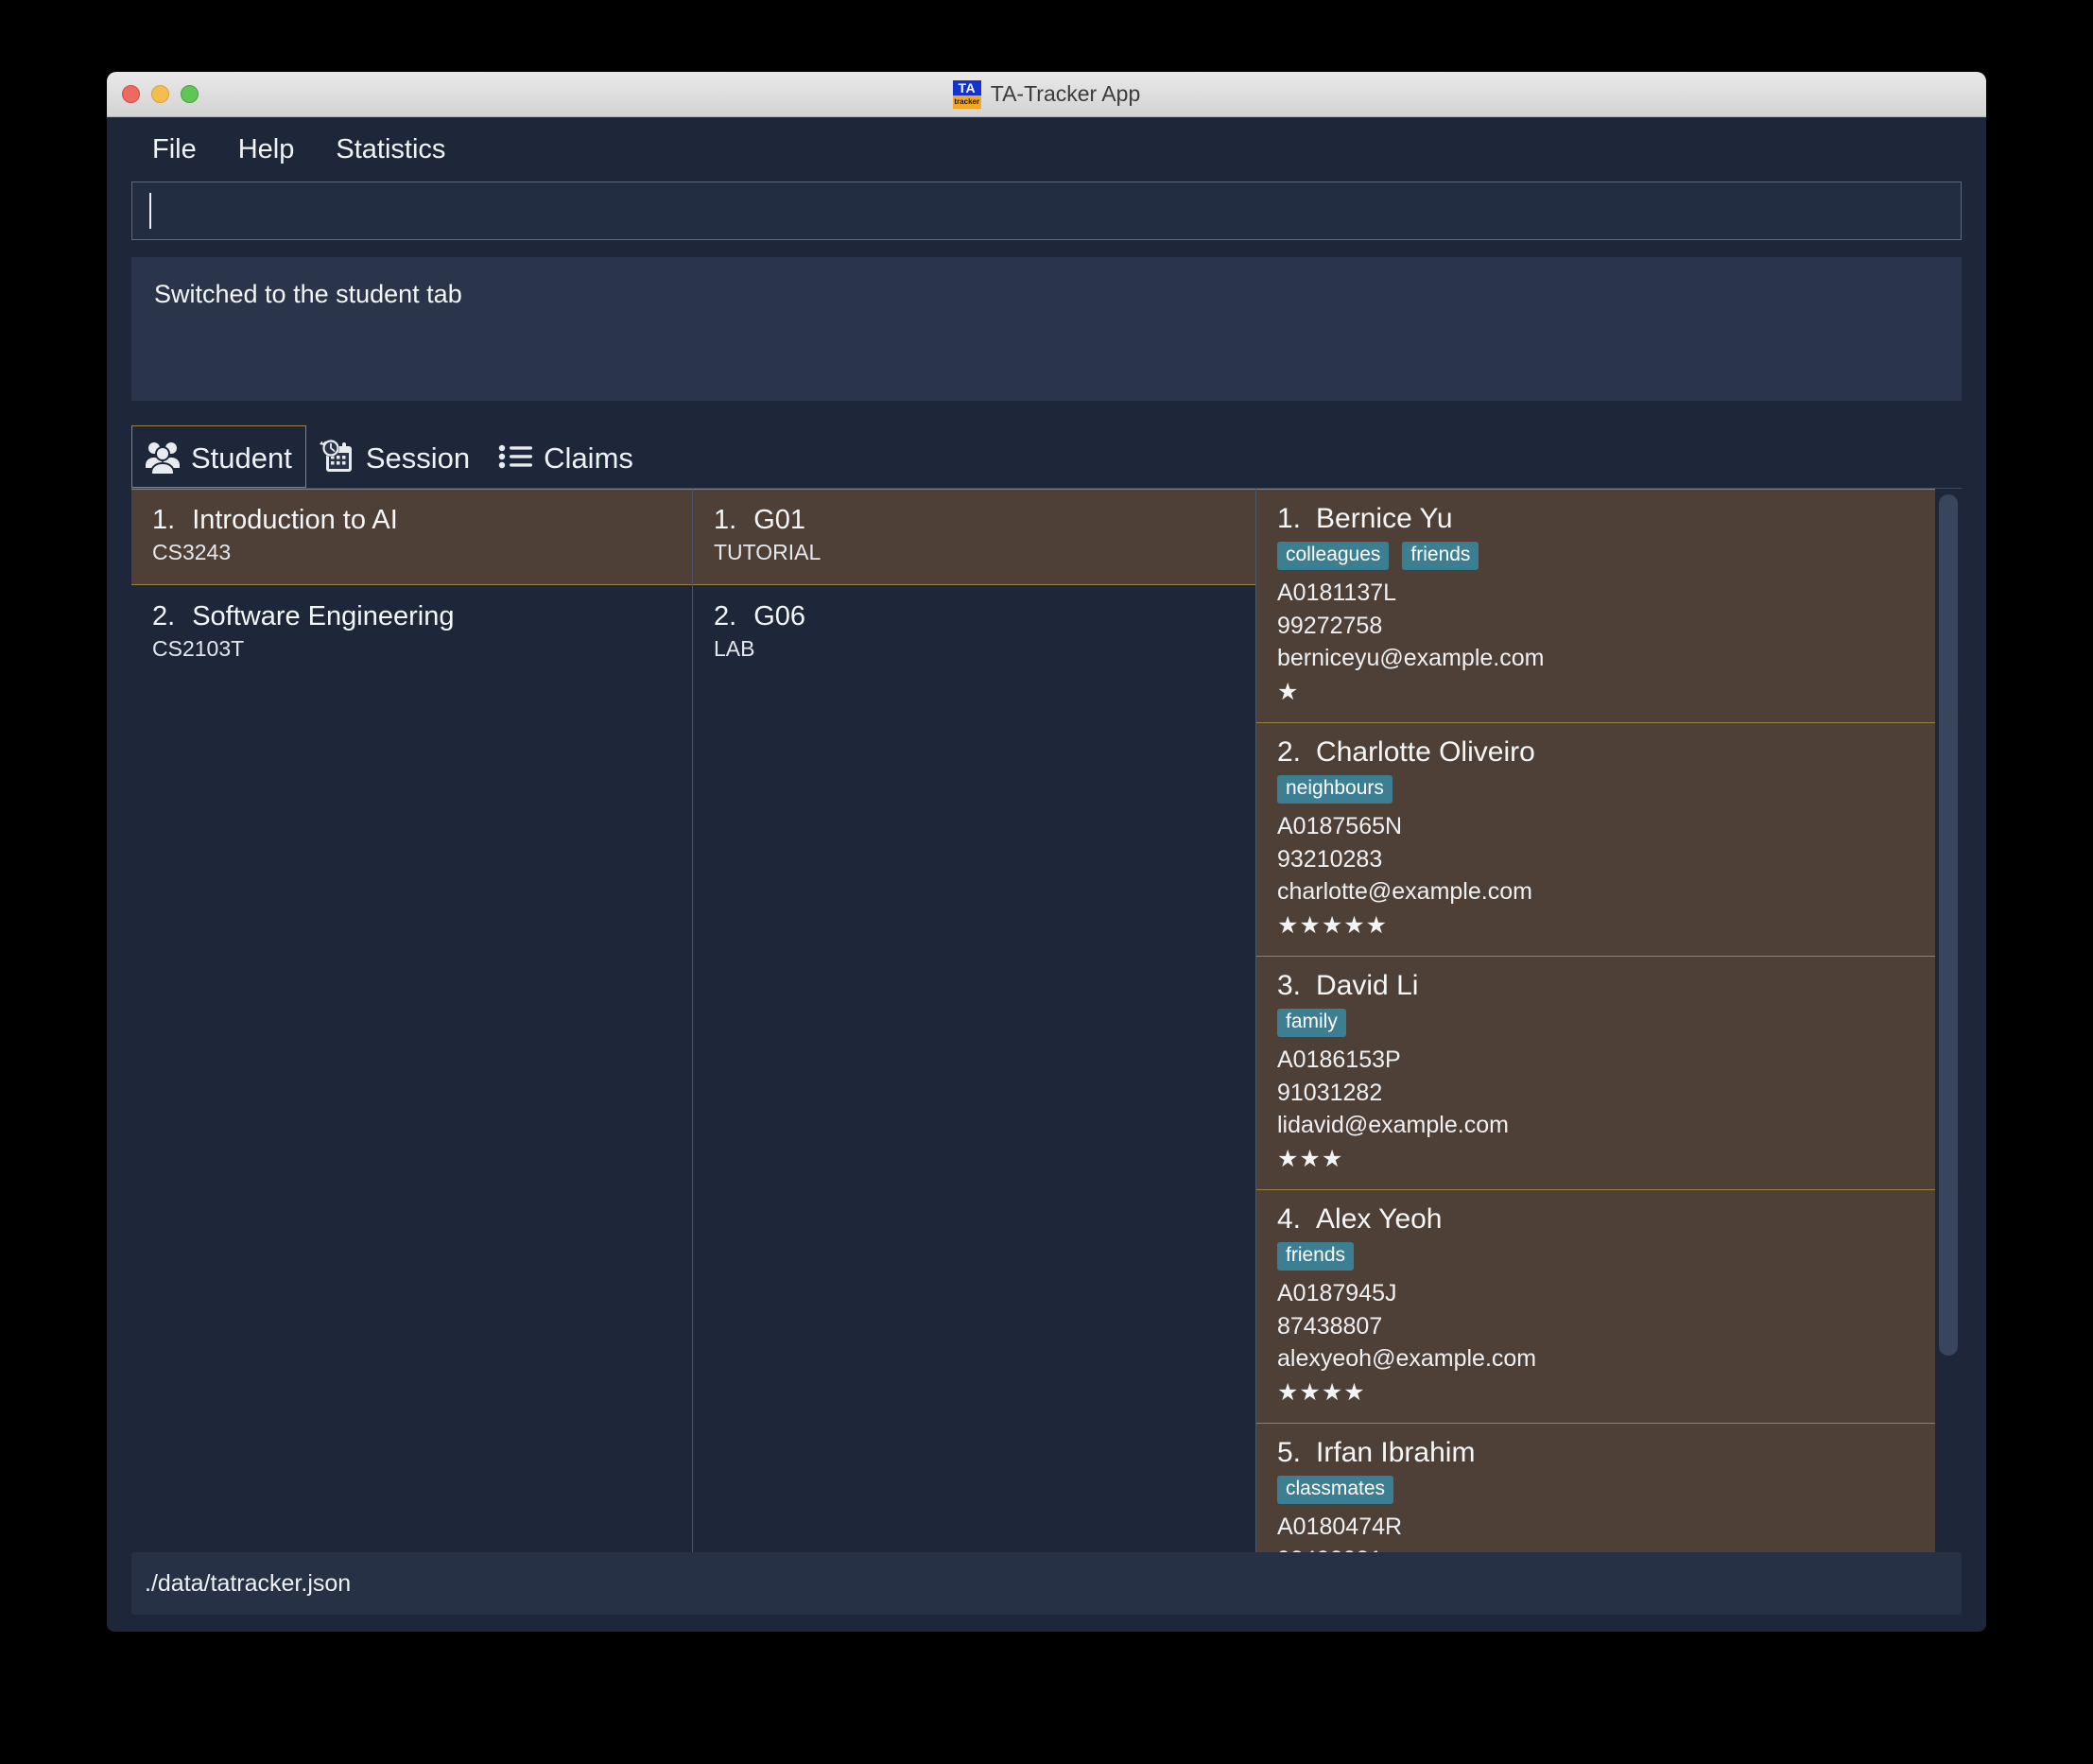 The image size is (2093, 1764). I want to click on student-index: 2., so click(1289, 752).